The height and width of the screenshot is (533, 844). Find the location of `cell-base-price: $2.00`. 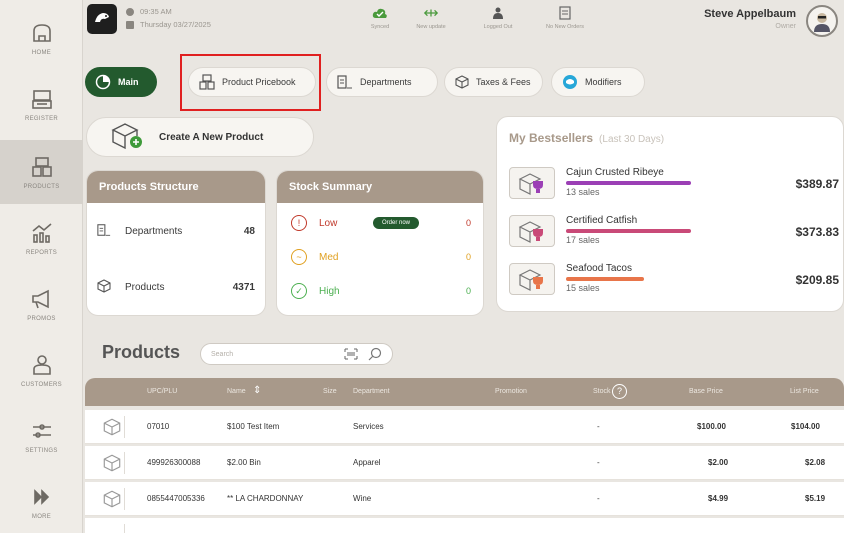

cell-base-price: $2.00 is located at coordinates (718, 462).